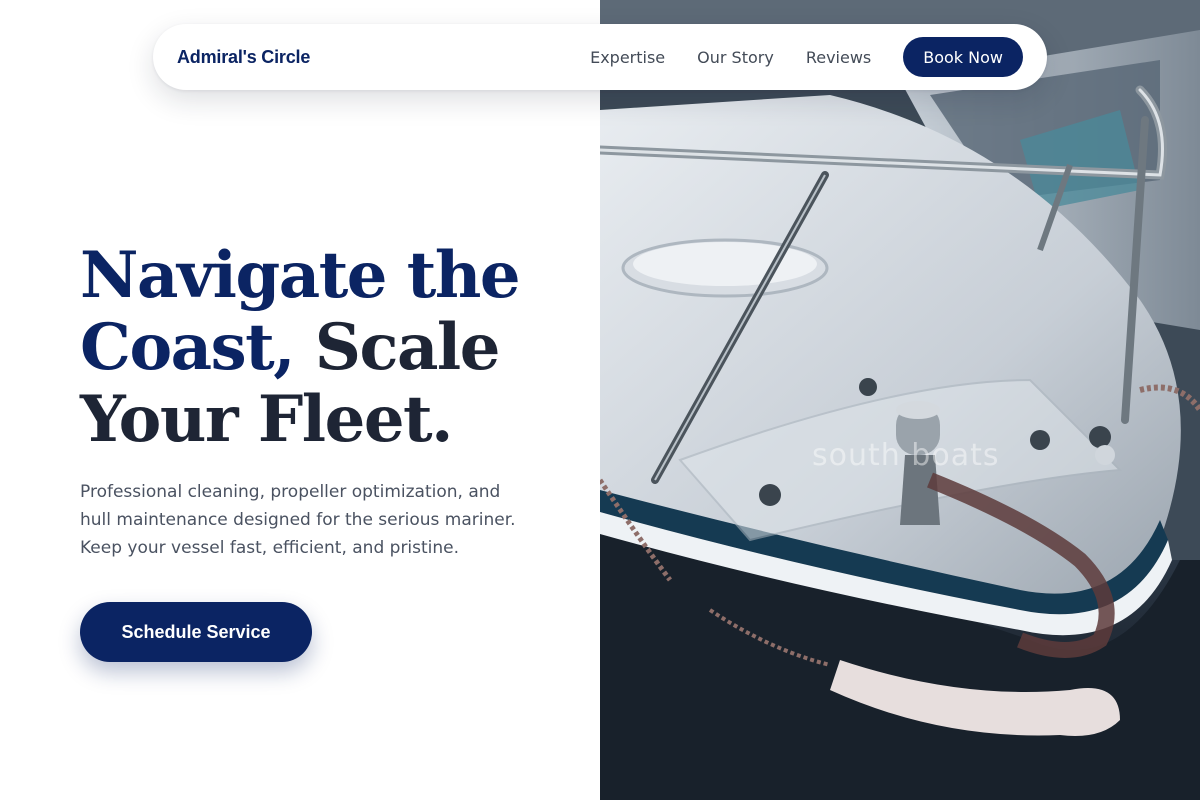  I want to click on hero-heading-accent-1: Navigate the, so click(300, 275).